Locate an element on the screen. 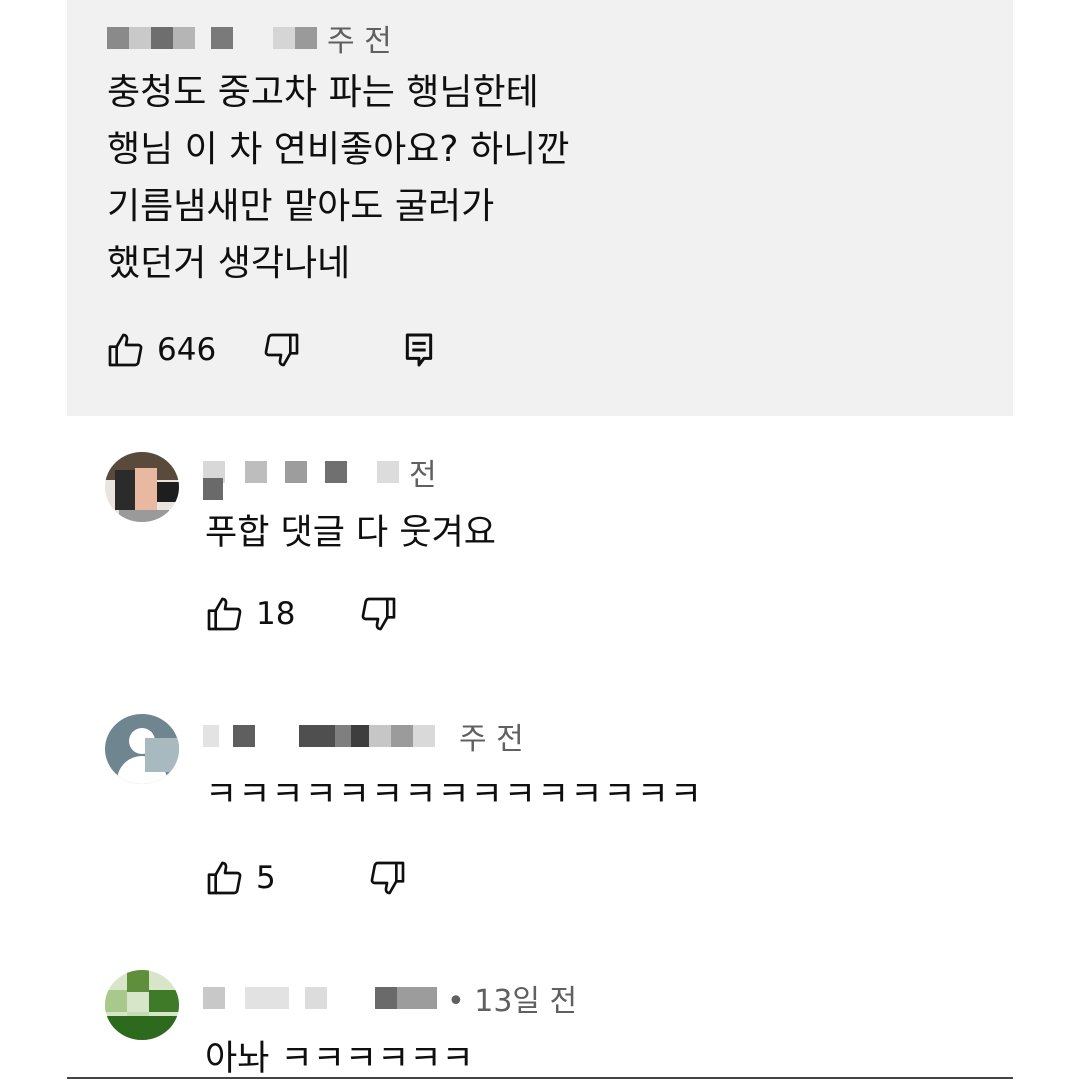  redacted-username-line2 is located at coordinates (213, 489).